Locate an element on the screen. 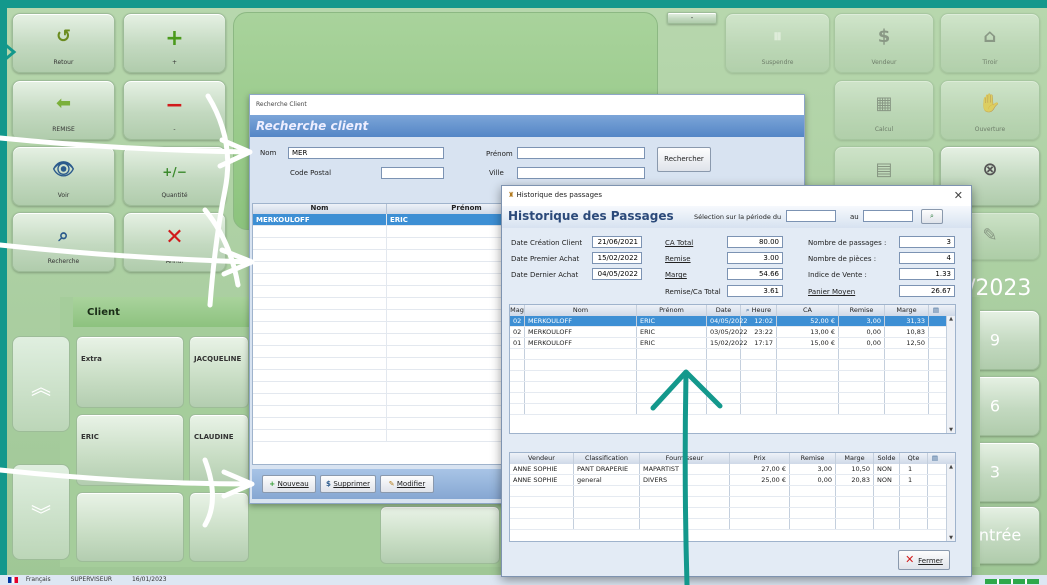 The image size is (1047, 585). column-qte: Qte is located at coordinates (914, 458).